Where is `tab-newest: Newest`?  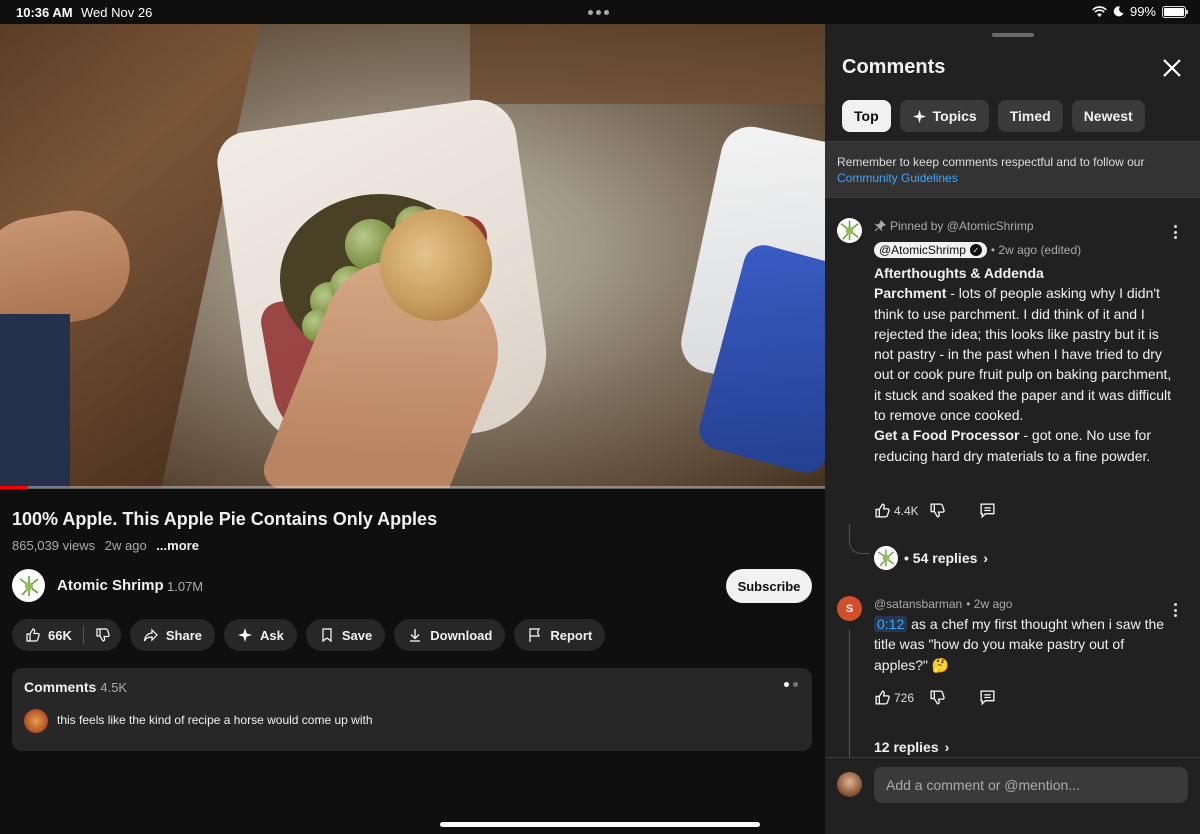
tab-newest: Newest is located at coordinates (1108, 116).